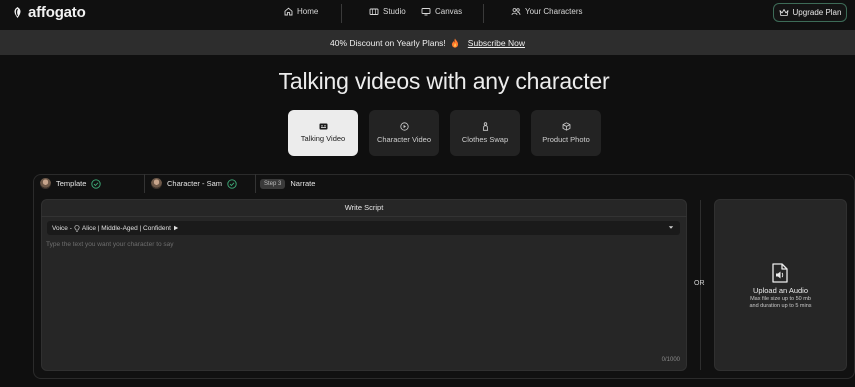  Describe the element at coordinates (554, 11) in the screenshot. I see `nav-your-characters-label: Your Characters` at that location.